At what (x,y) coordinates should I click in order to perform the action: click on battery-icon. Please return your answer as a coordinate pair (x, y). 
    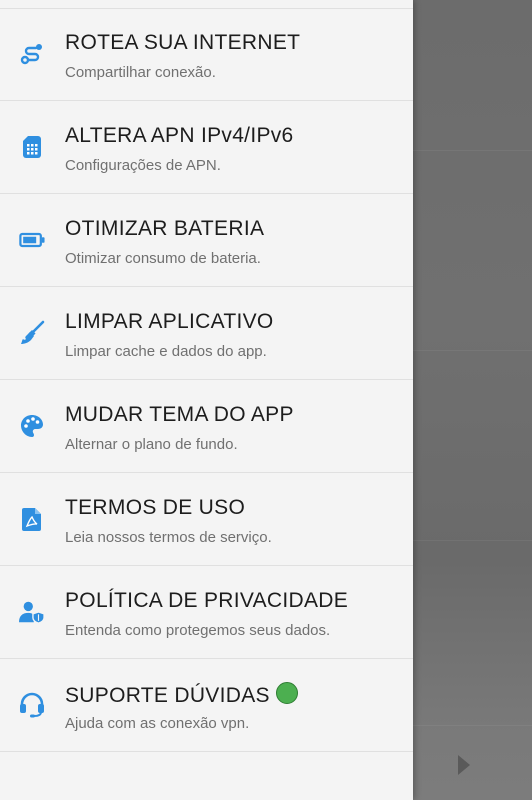
    Looking at the image, I should click on (32, 240).